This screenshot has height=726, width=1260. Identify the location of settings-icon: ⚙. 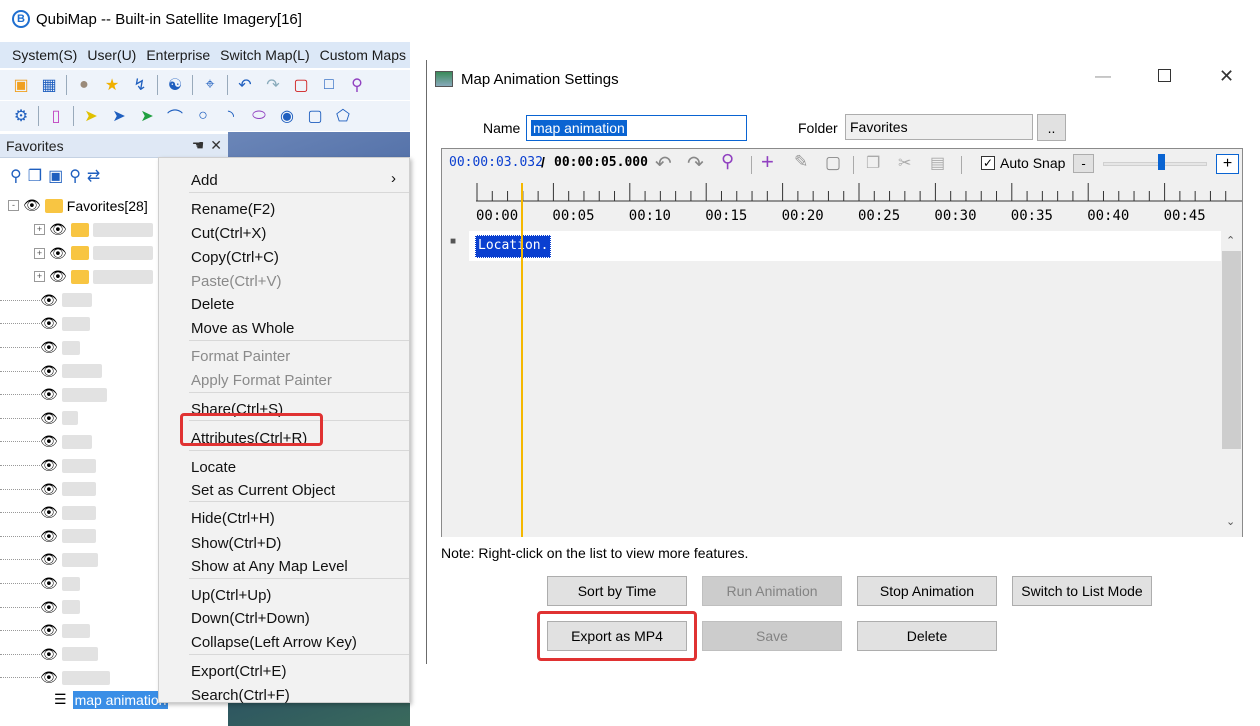
(21, 116).